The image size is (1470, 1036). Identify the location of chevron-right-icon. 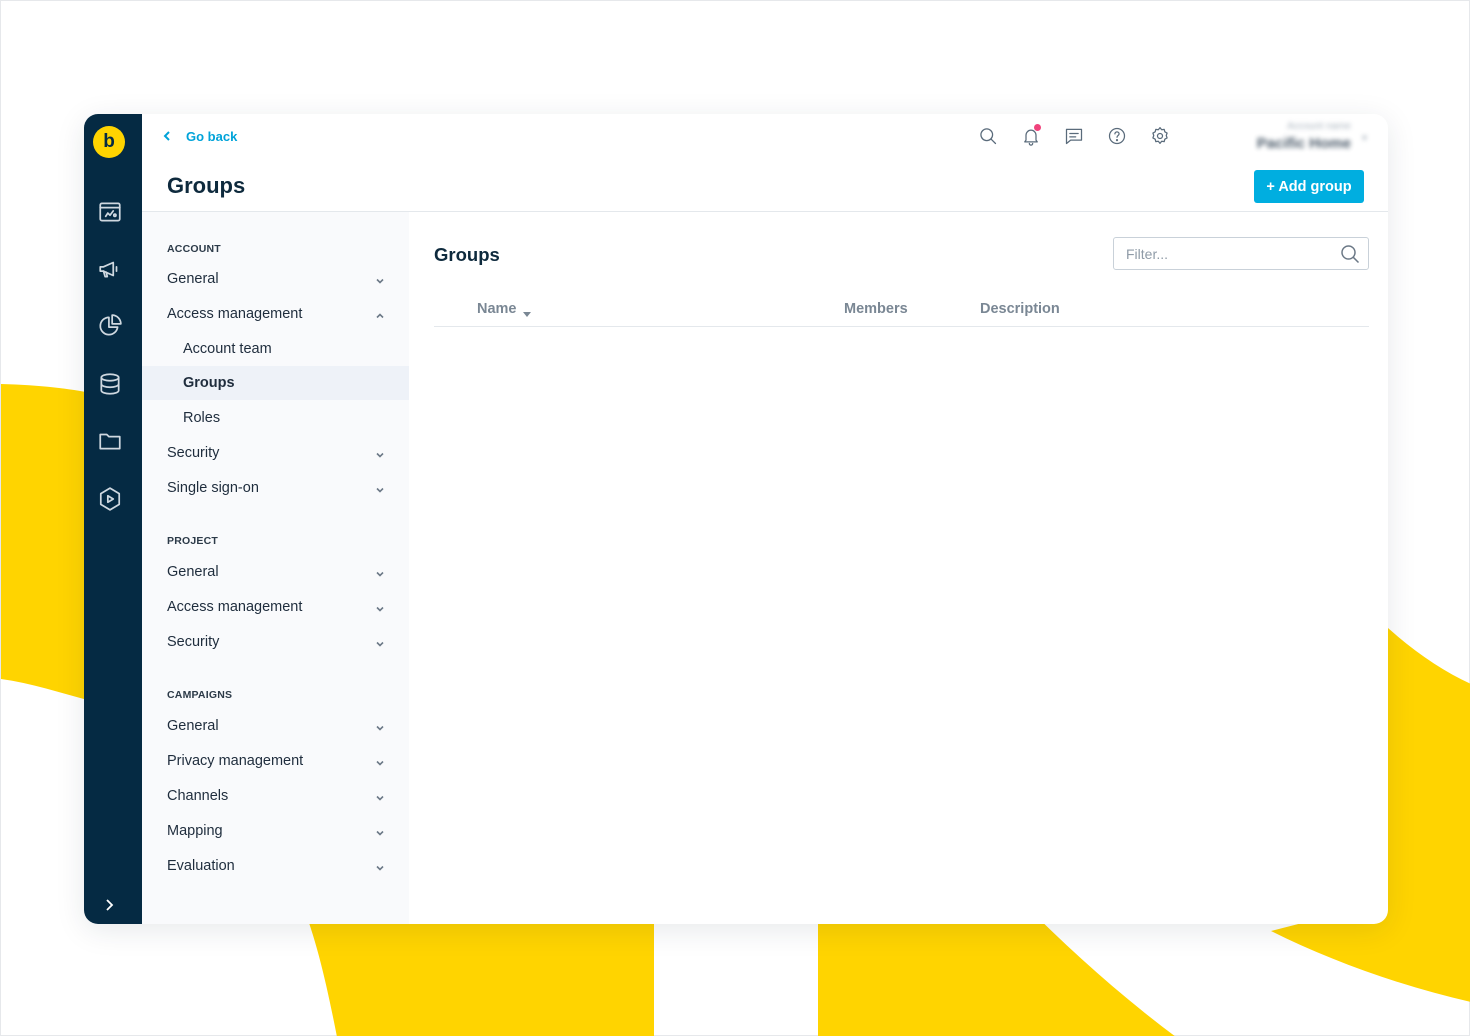
(109, 905).